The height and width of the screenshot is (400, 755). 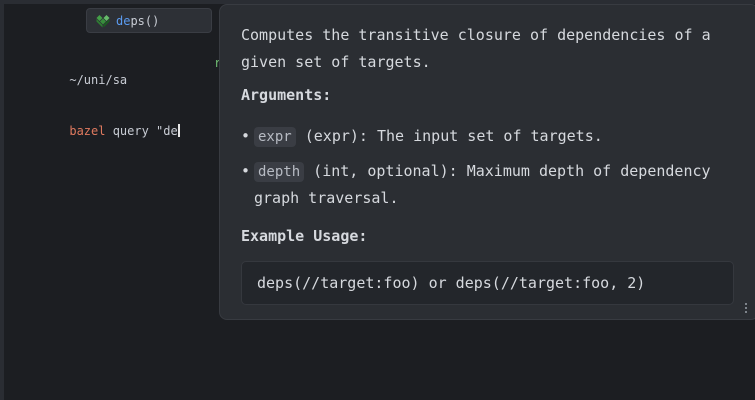 What do you see at coordinates (103, 122) in the screenshot?
I see `command-line: bazel query "de` at bounding box center [103, 122].